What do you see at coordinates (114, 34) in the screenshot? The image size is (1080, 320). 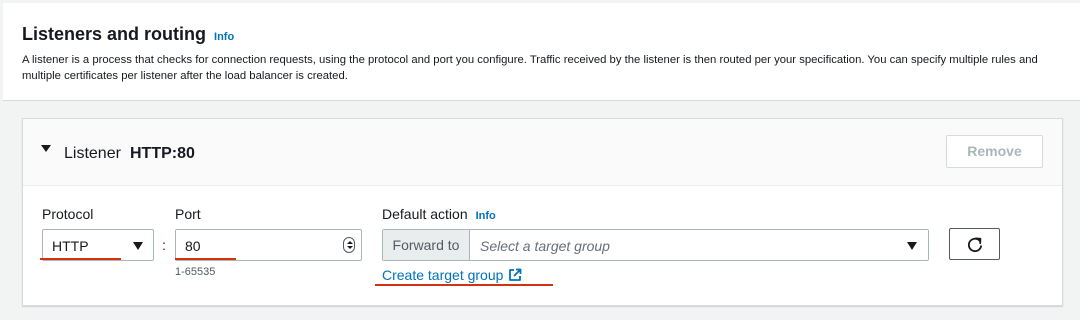 I see `section-title-text: Listeners and routing` at bounding box center [114, 34].